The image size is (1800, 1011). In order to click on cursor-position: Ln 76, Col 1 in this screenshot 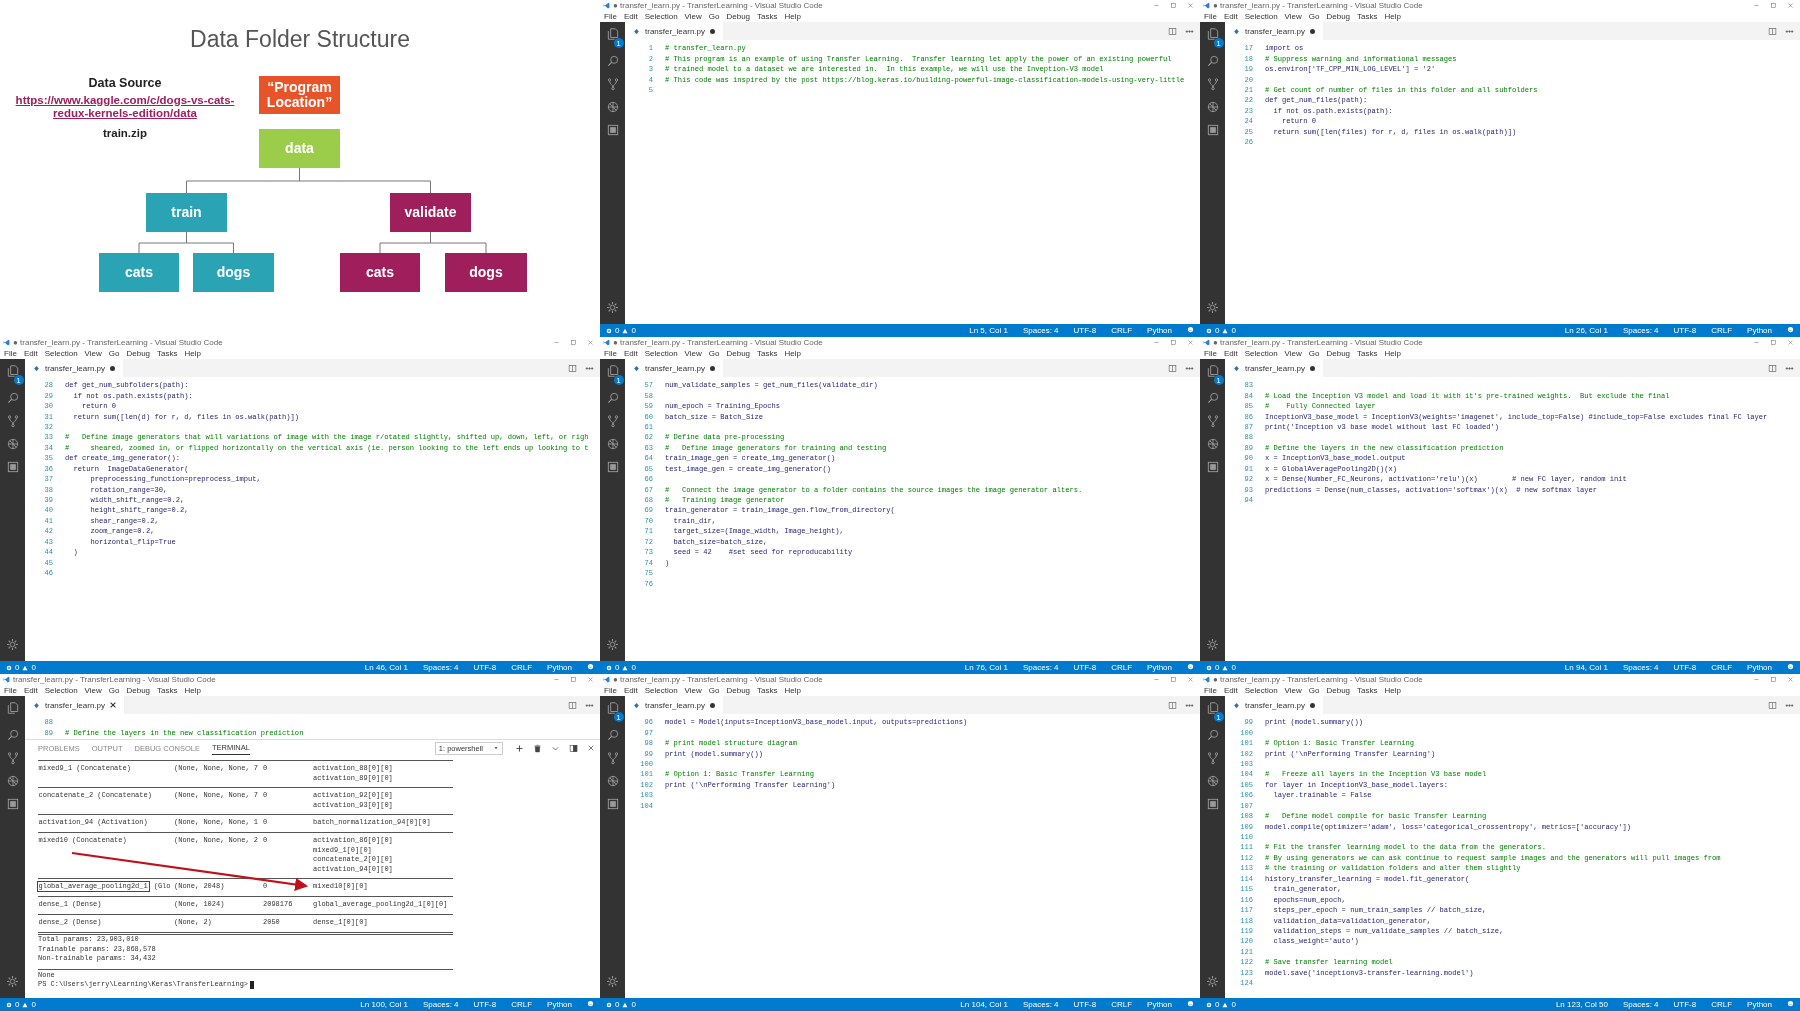, I will do `click(986, 667)`.